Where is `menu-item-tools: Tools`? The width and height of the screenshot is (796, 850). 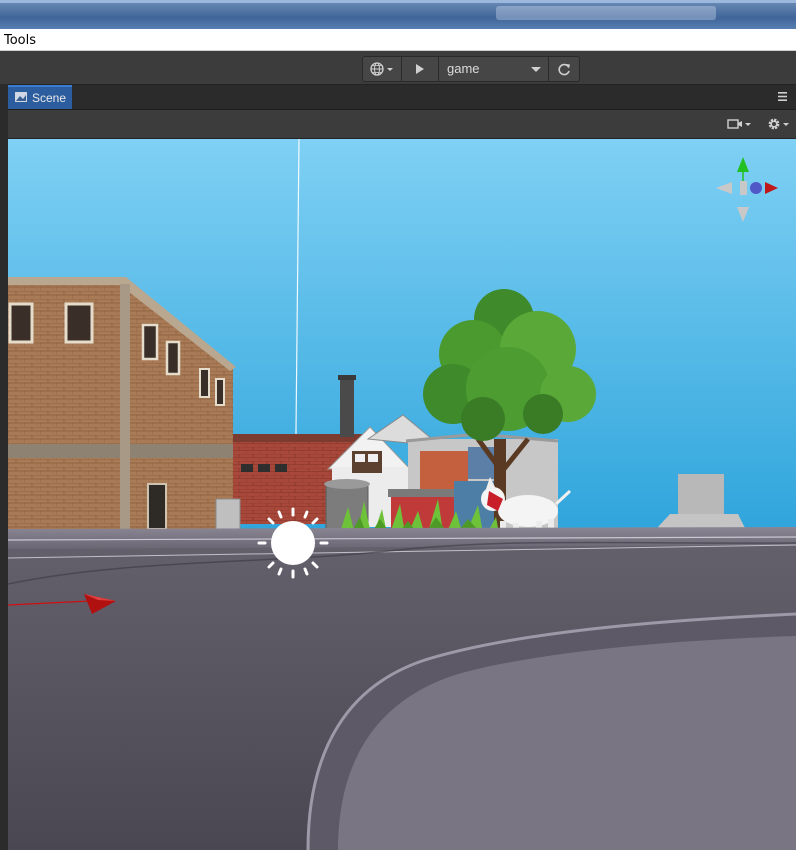 menu-item-tools: Tools is located at coordinates (20, 40).